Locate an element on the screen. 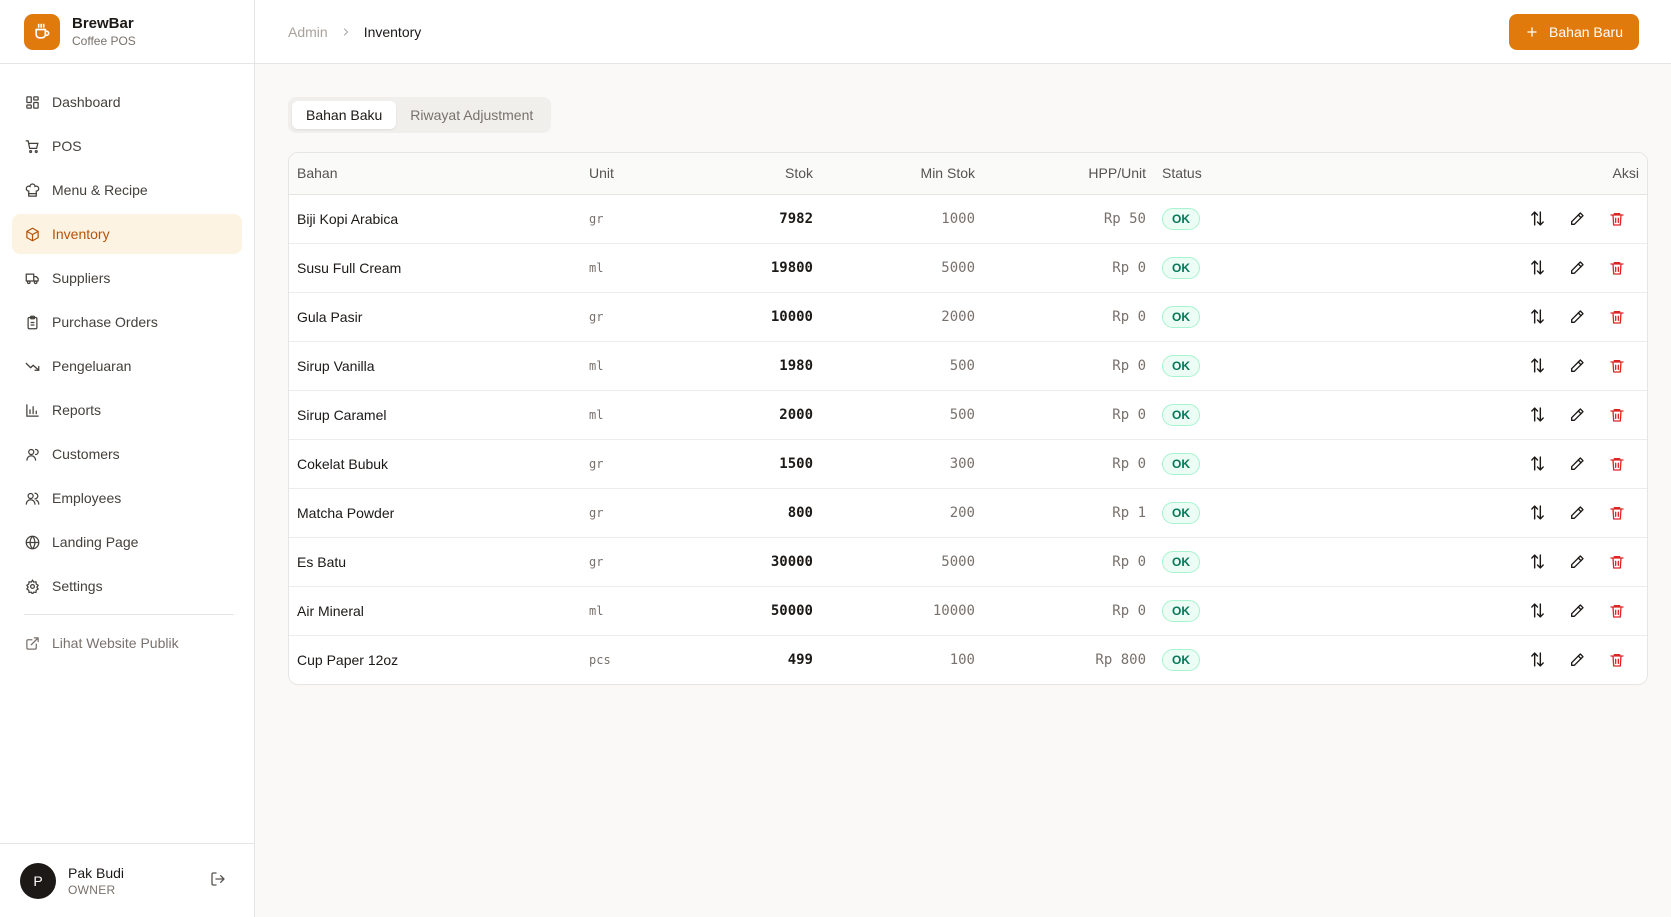 This screenshot has height=917, width=1671. sidebar-item-landing-page: Landing Page is located at coordinates (127, 542).